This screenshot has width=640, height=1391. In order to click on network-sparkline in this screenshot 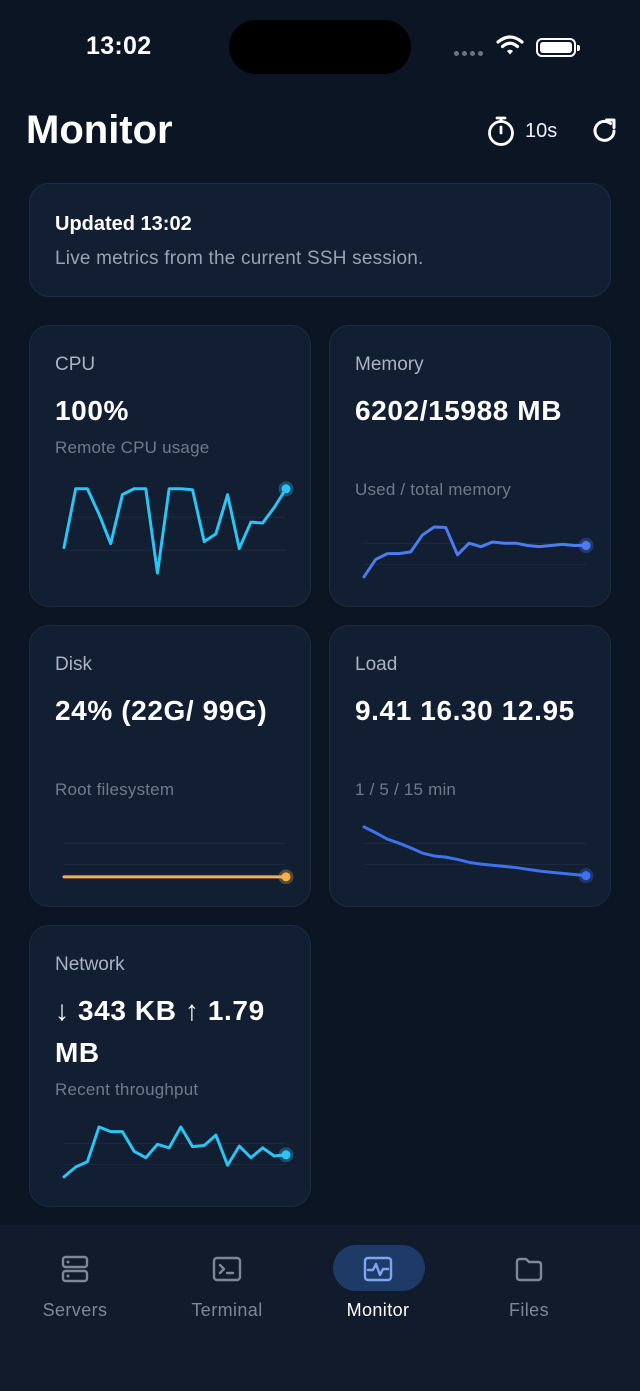, I will do `click(178, 1152)`.